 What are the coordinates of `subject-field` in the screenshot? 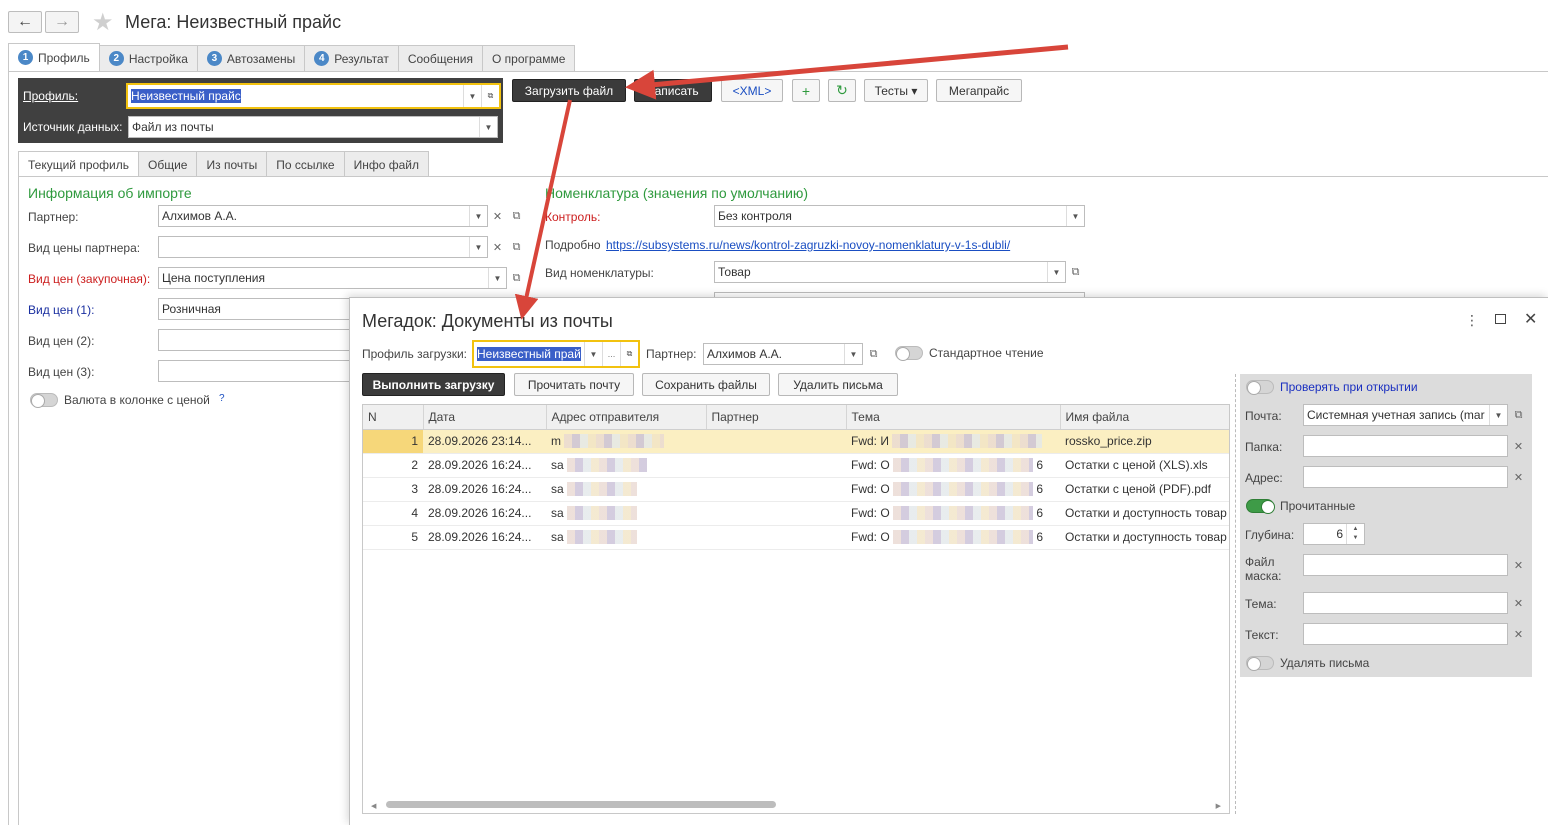 It's located at (1405, 603).